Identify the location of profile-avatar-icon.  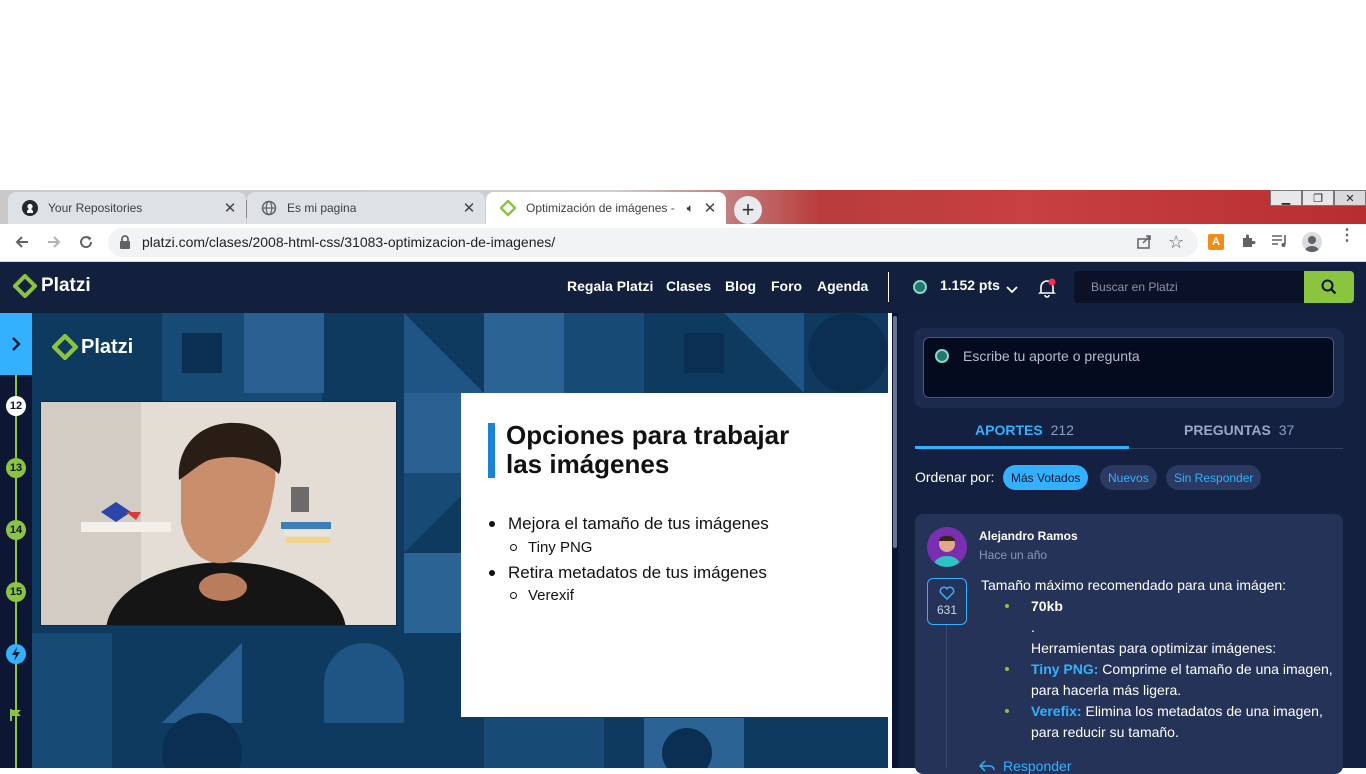
(1312, 242).